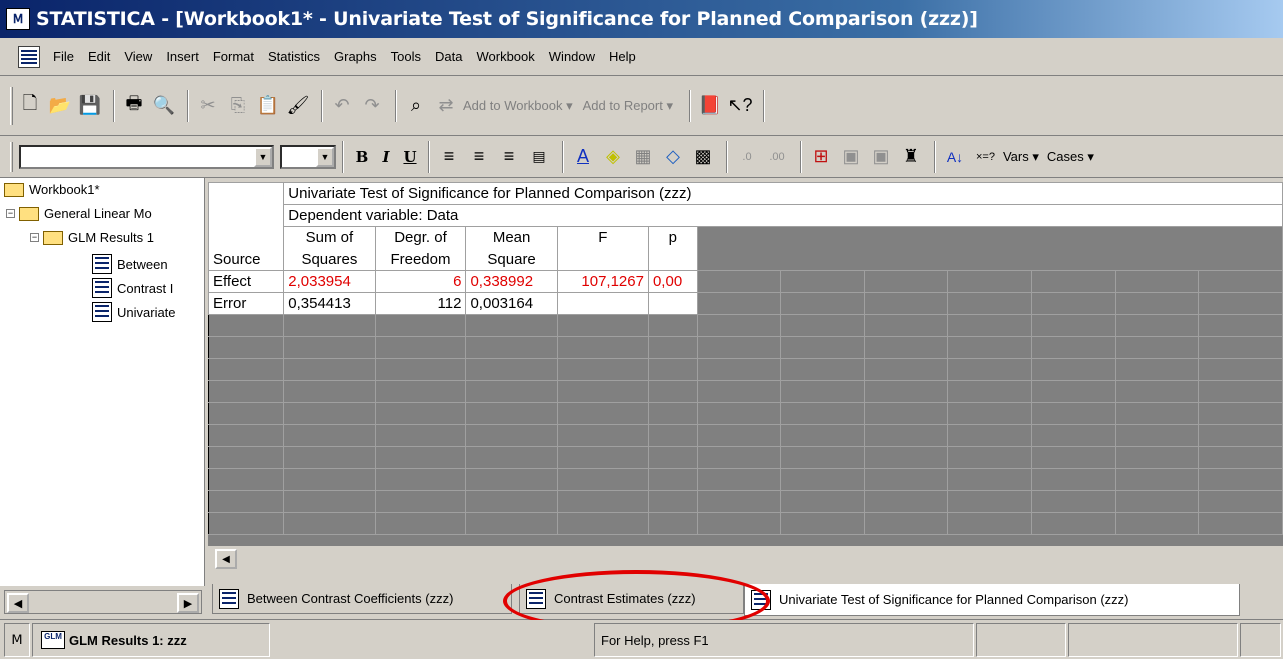 The width and height of the screenshot is (1283, 659). What do you see at coordinates (505, 56) in the screenshot?
I see `menu-workbook: Workbook` at bounding box center [505, 56].